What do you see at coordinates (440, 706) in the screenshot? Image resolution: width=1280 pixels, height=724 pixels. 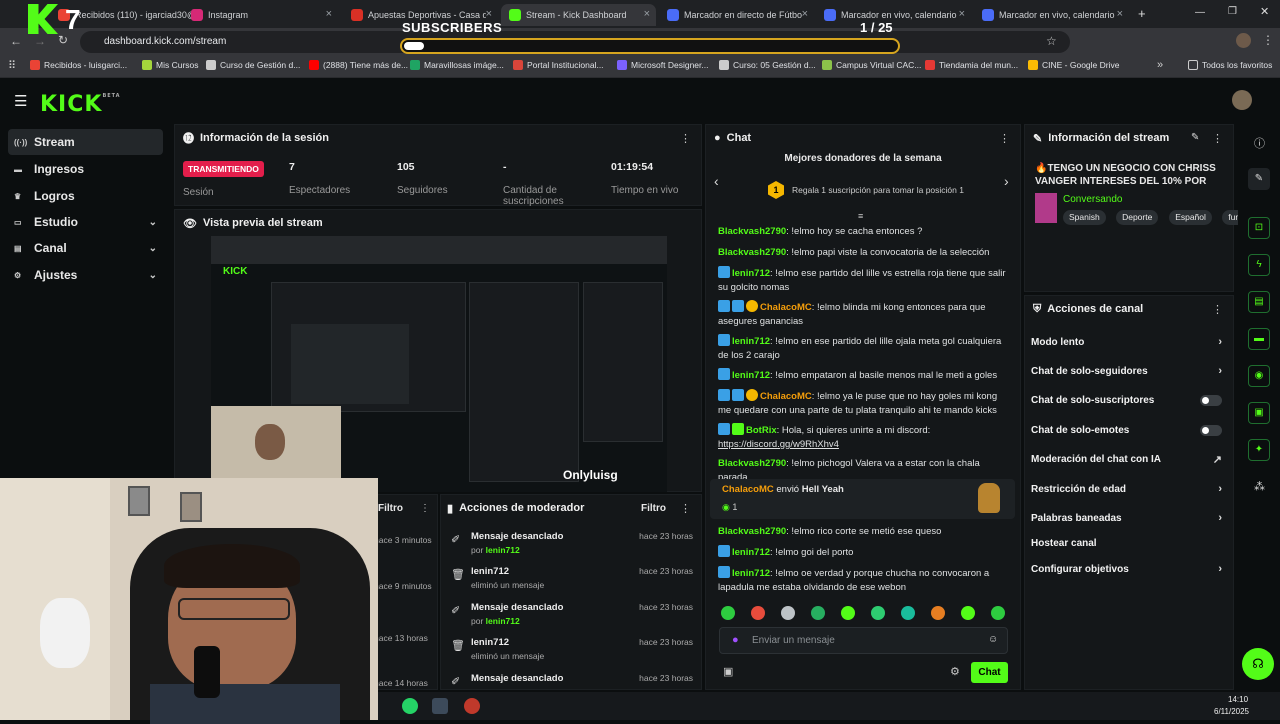 I see `taskbar-app-icon` at bounding box center [440, 706].